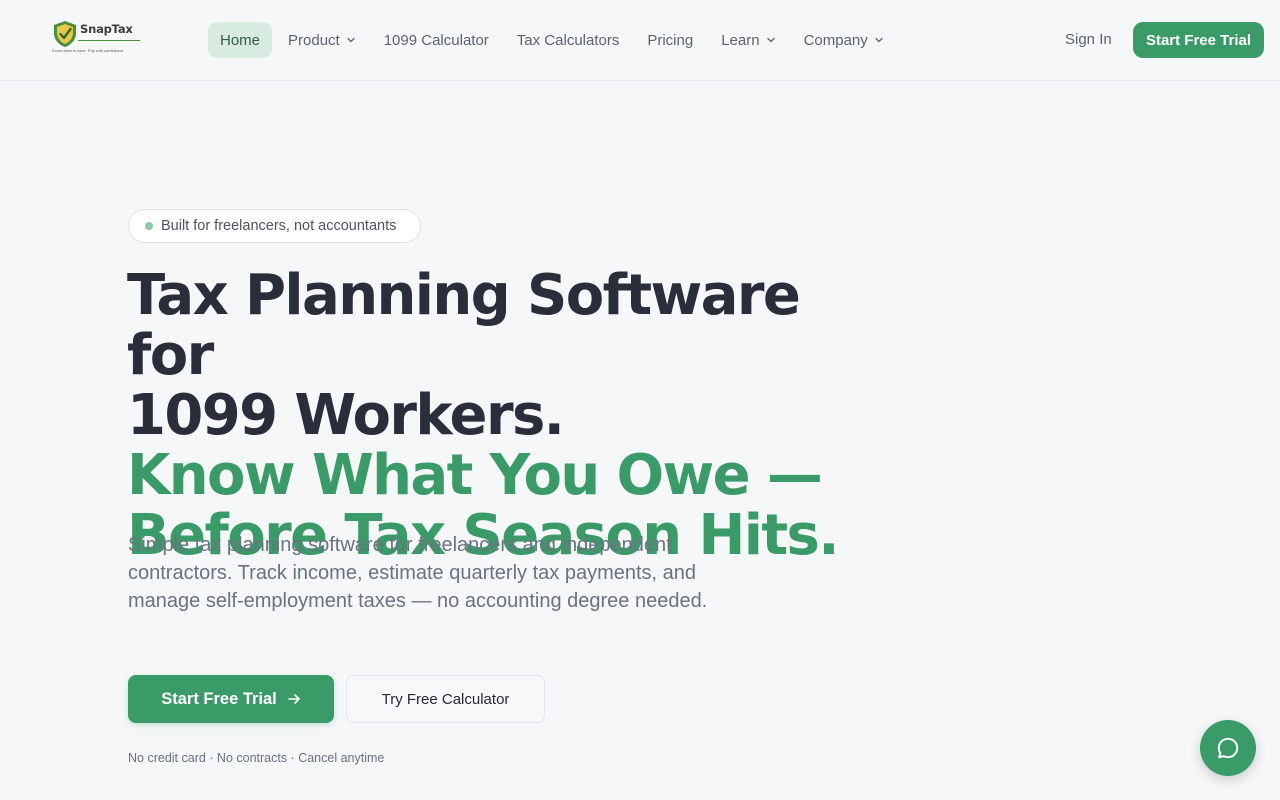 The width and height of the screenshot is (1280, 800). Describe the element at coordinates (109, 40) in the screenshot. I see `brand-divider` at that location.